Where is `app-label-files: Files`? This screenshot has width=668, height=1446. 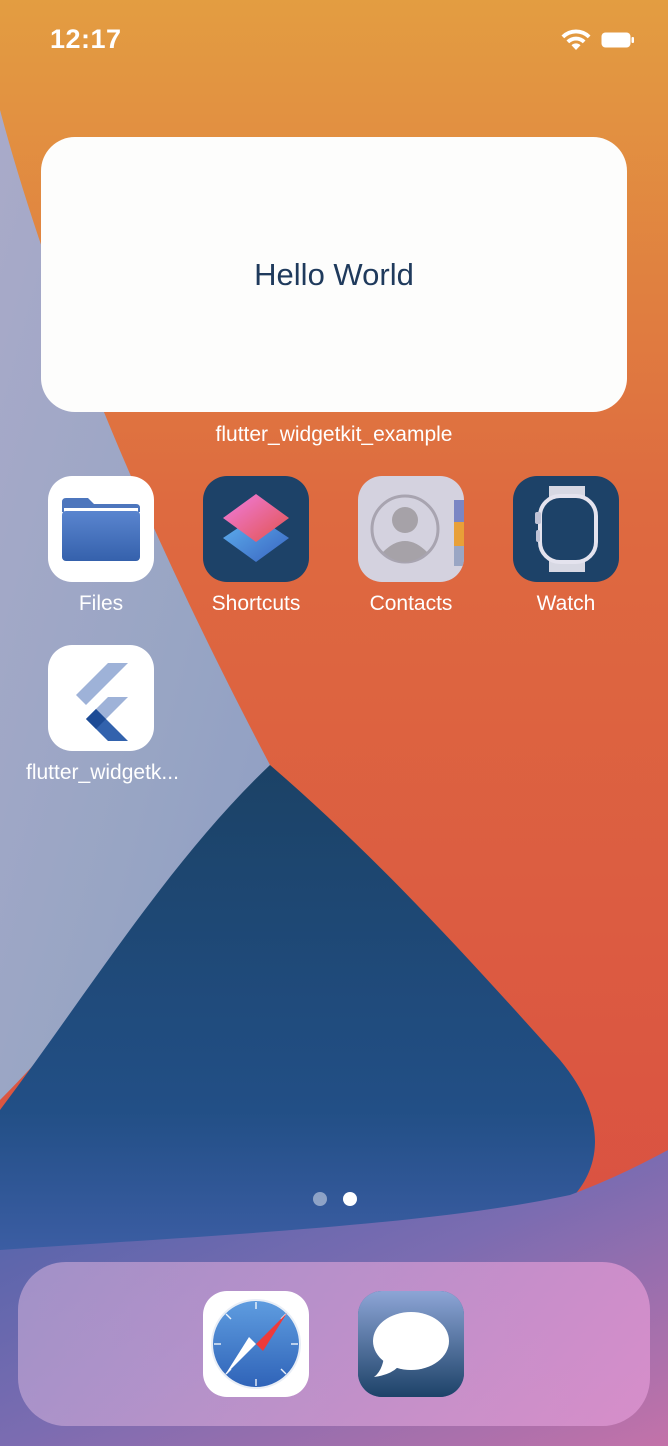
app-label-files: Files is located at coordinates (101, 603).